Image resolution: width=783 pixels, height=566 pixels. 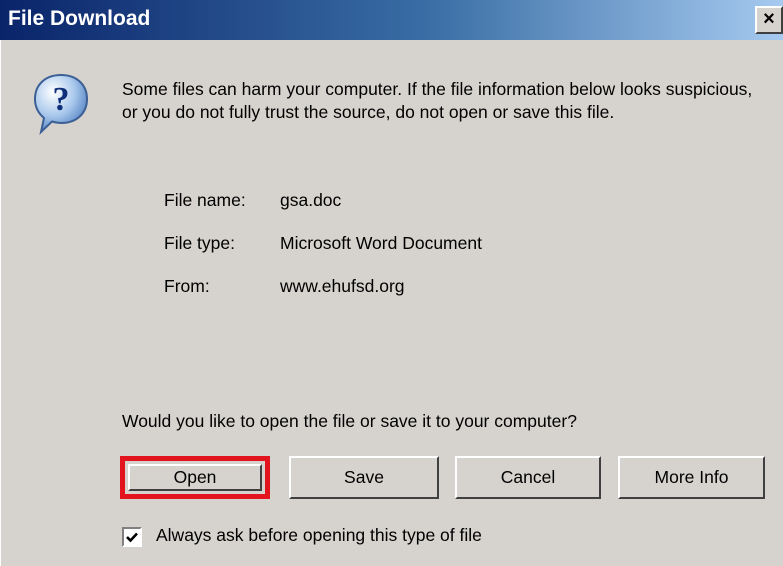 I want to click on dialog-border, so click(x=0, y=303).